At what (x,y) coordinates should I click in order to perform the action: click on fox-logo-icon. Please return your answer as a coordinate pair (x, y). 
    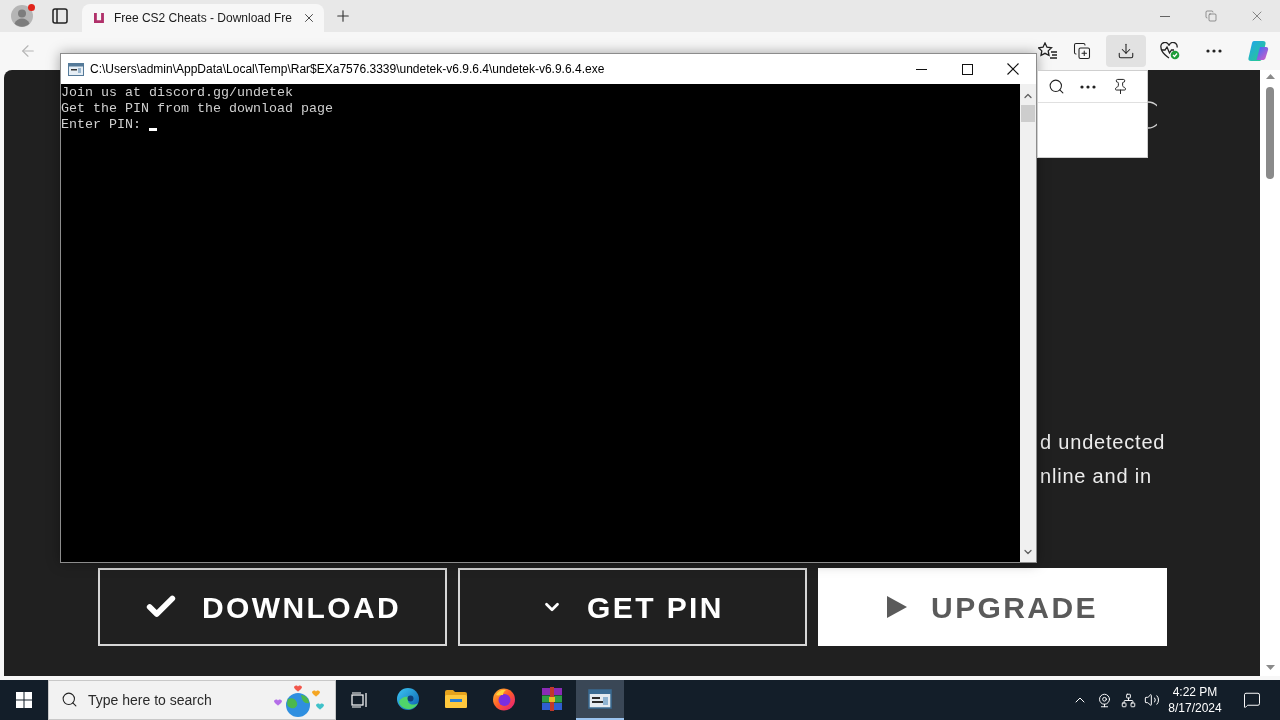
    Looking at the image, I should click on (504, 699).